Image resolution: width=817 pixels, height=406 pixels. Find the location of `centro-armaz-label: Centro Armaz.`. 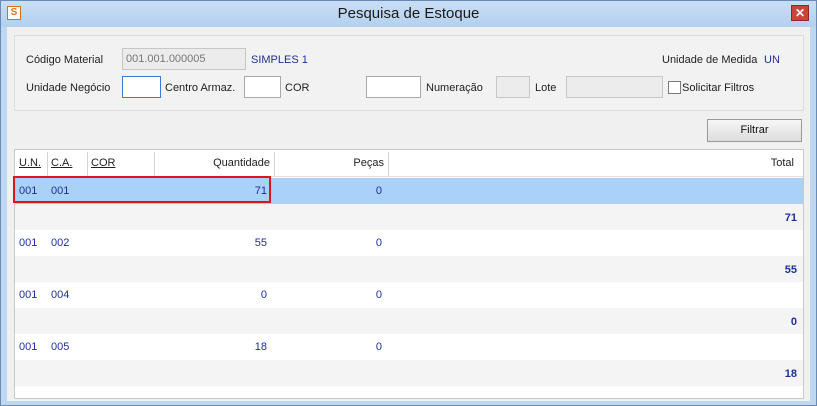

centro-armaz-label: Centro Armaz. is located at coordinates (200, 88).